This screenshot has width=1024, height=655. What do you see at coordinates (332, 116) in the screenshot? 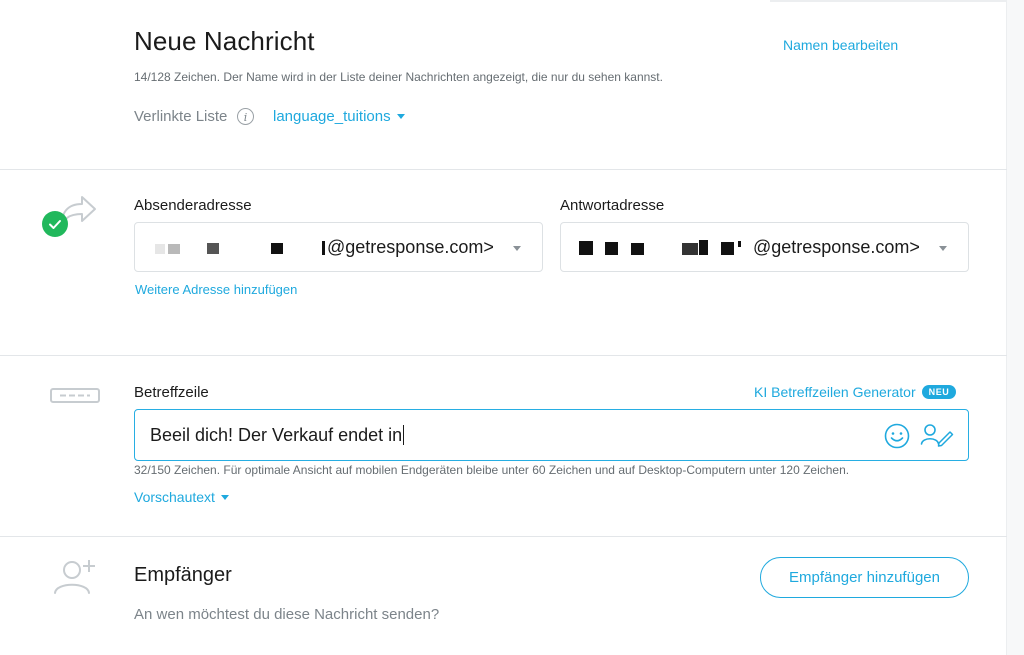
I see `linked-list-value: language_tuitions` at bounding box center [332, 116].